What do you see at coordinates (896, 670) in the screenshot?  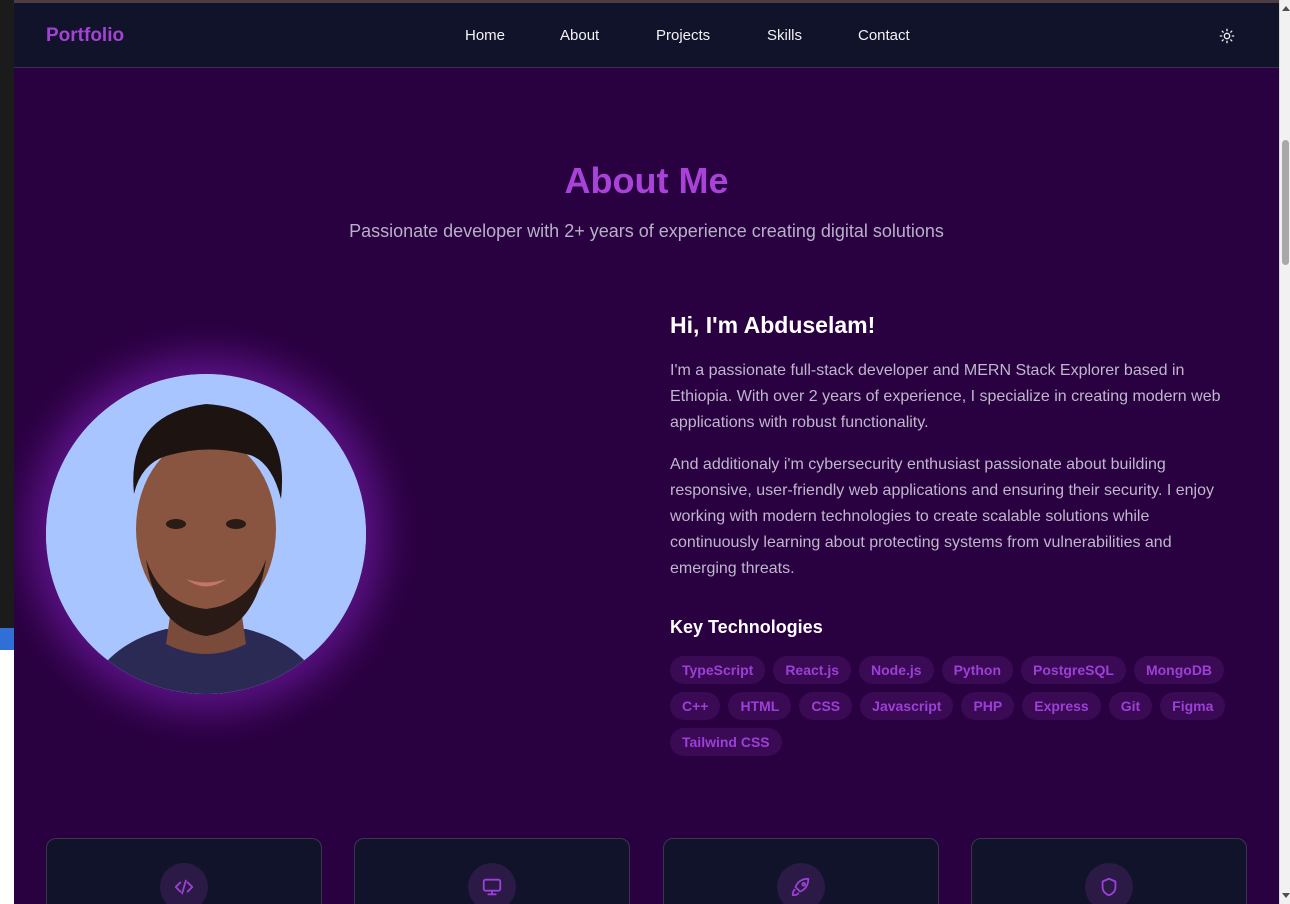 I see `tech-tag: Node.js` at bounding box center [896, 670].